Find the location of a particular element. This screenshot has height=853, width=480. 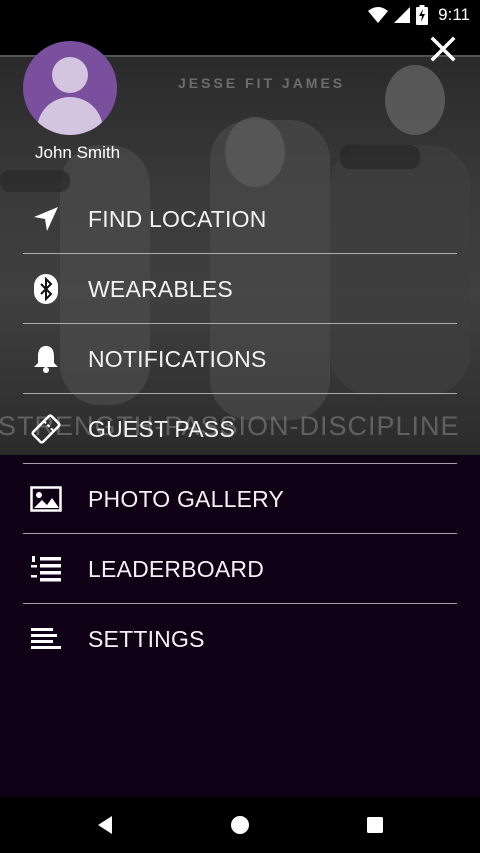

menu-item-find-location: FIND LOCATION is located at coordinates (240, 219).